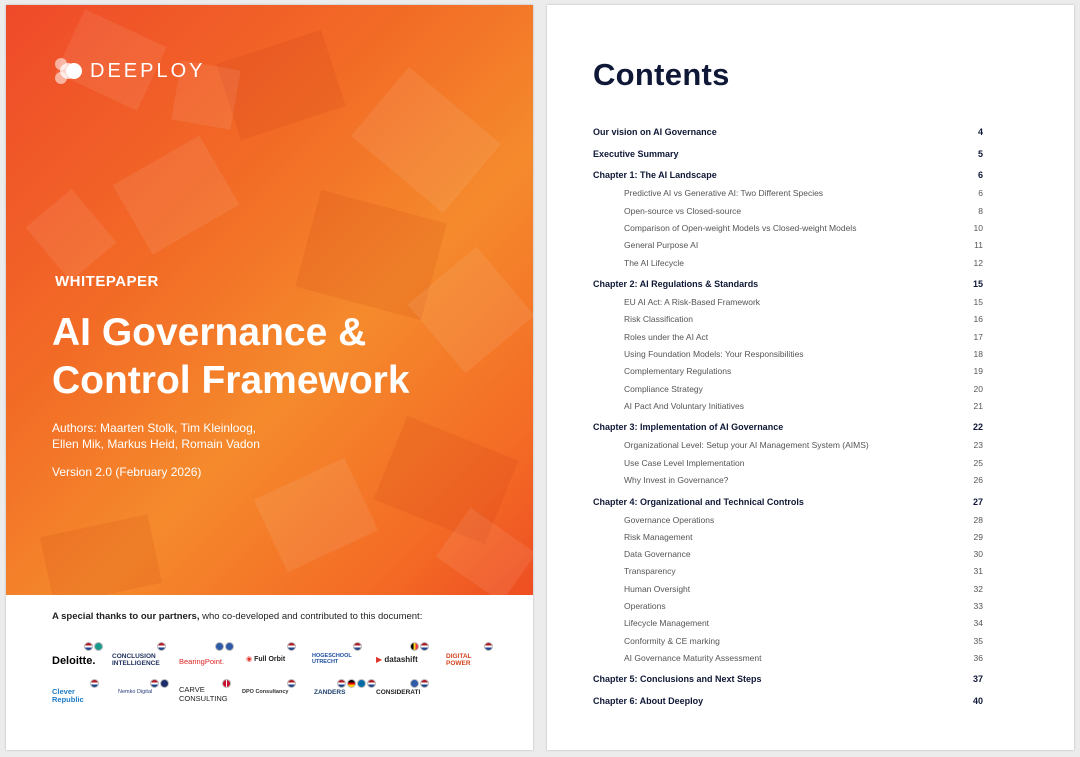  I want to click on partner-logo: ZANDERS, so click(330, 692).